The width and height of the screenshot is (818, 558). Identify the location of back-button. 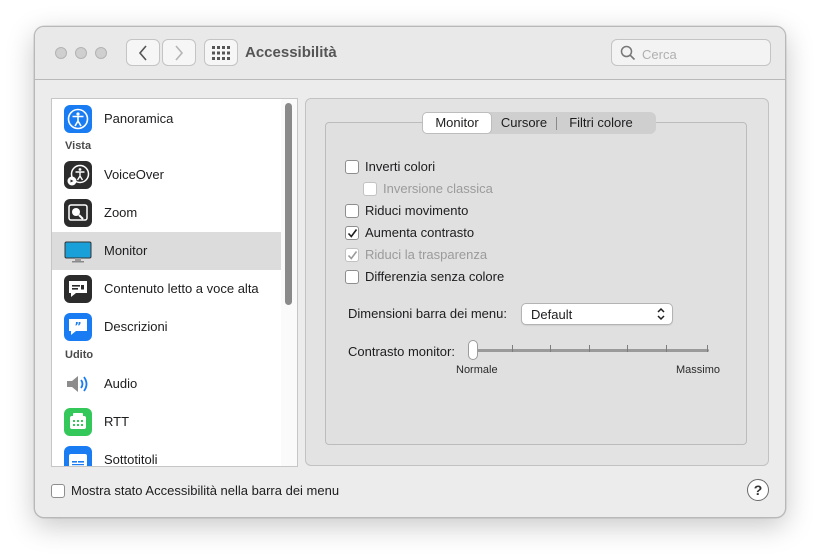
(143, 52).